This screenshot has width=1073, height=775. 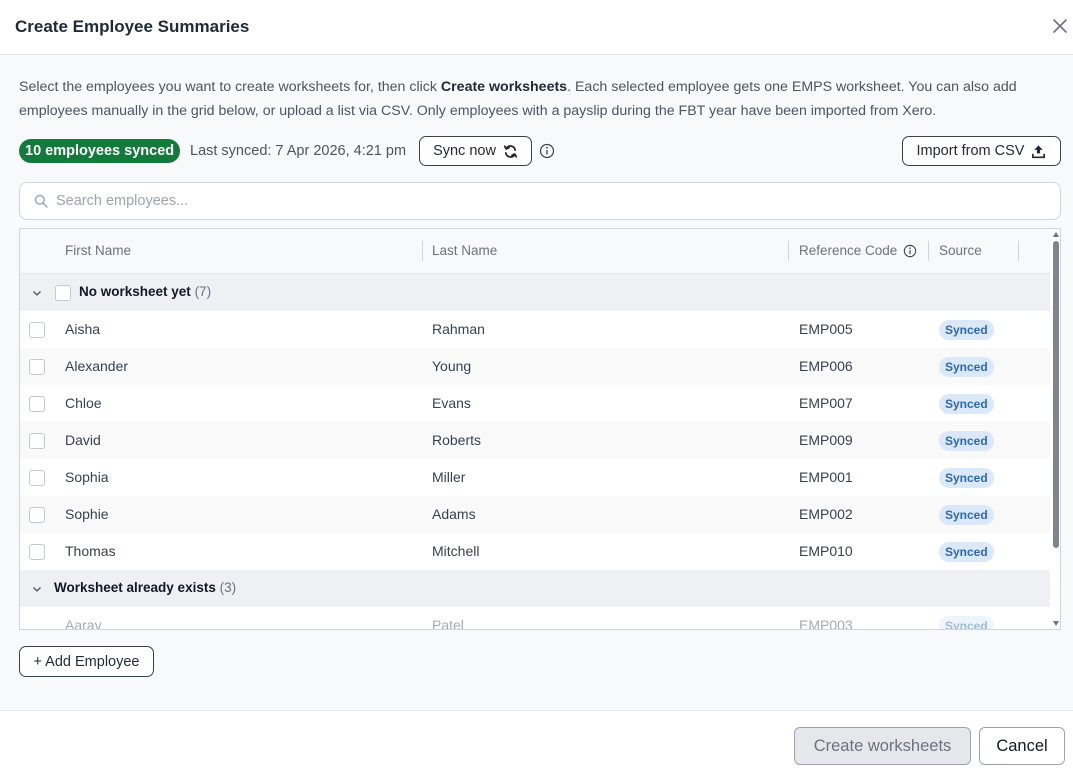 I want to click on reference-code-cell: EMP010, so click(x=826, y=551).